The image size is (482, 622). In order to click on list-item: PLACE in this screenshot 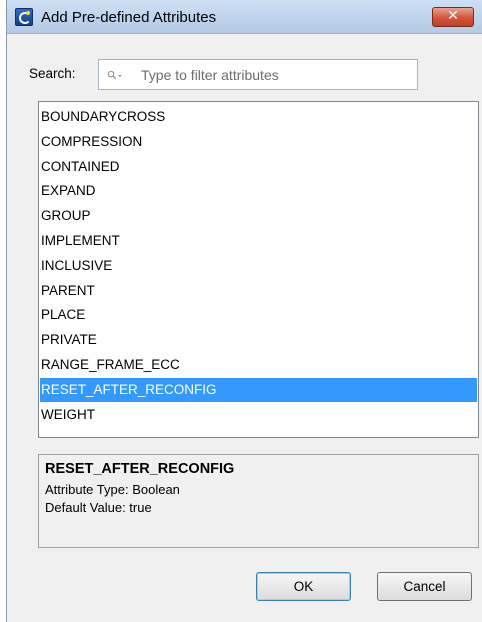, I will do `click(258, 315)`.